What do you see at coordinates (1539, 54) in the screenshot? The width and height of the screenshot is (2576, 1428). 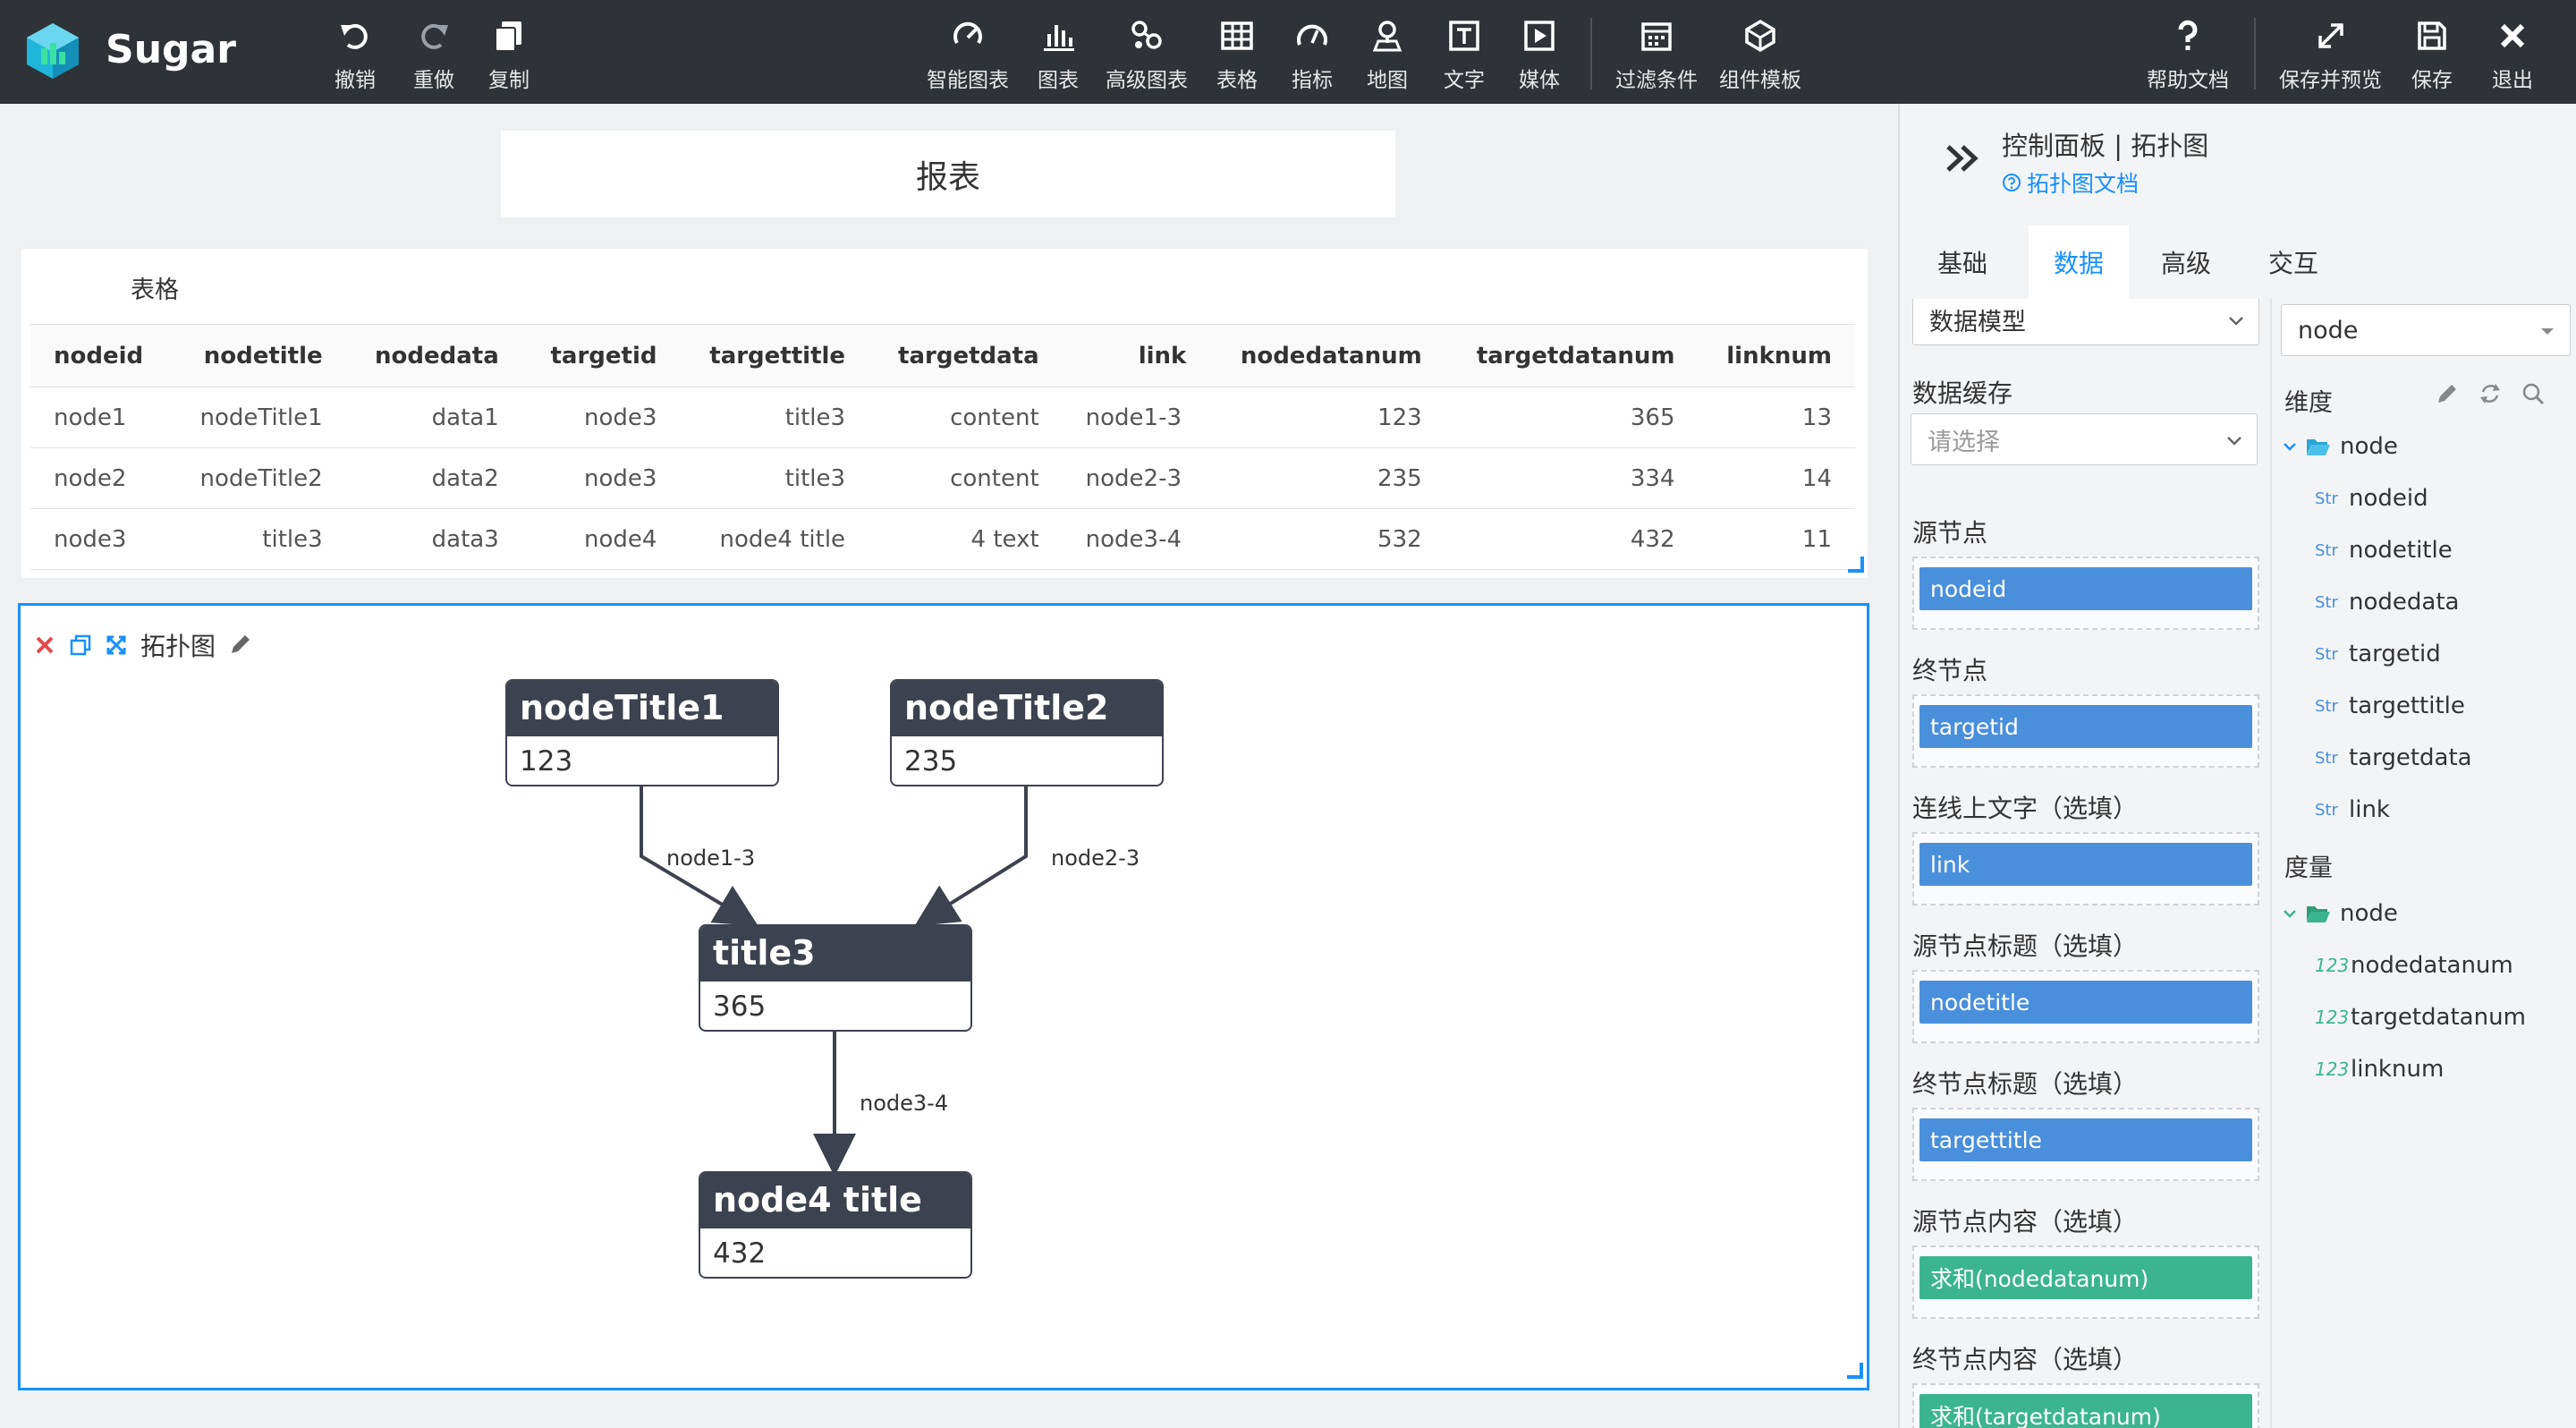 I see `media-button: 媒体` at bounding box center [1539, 54].